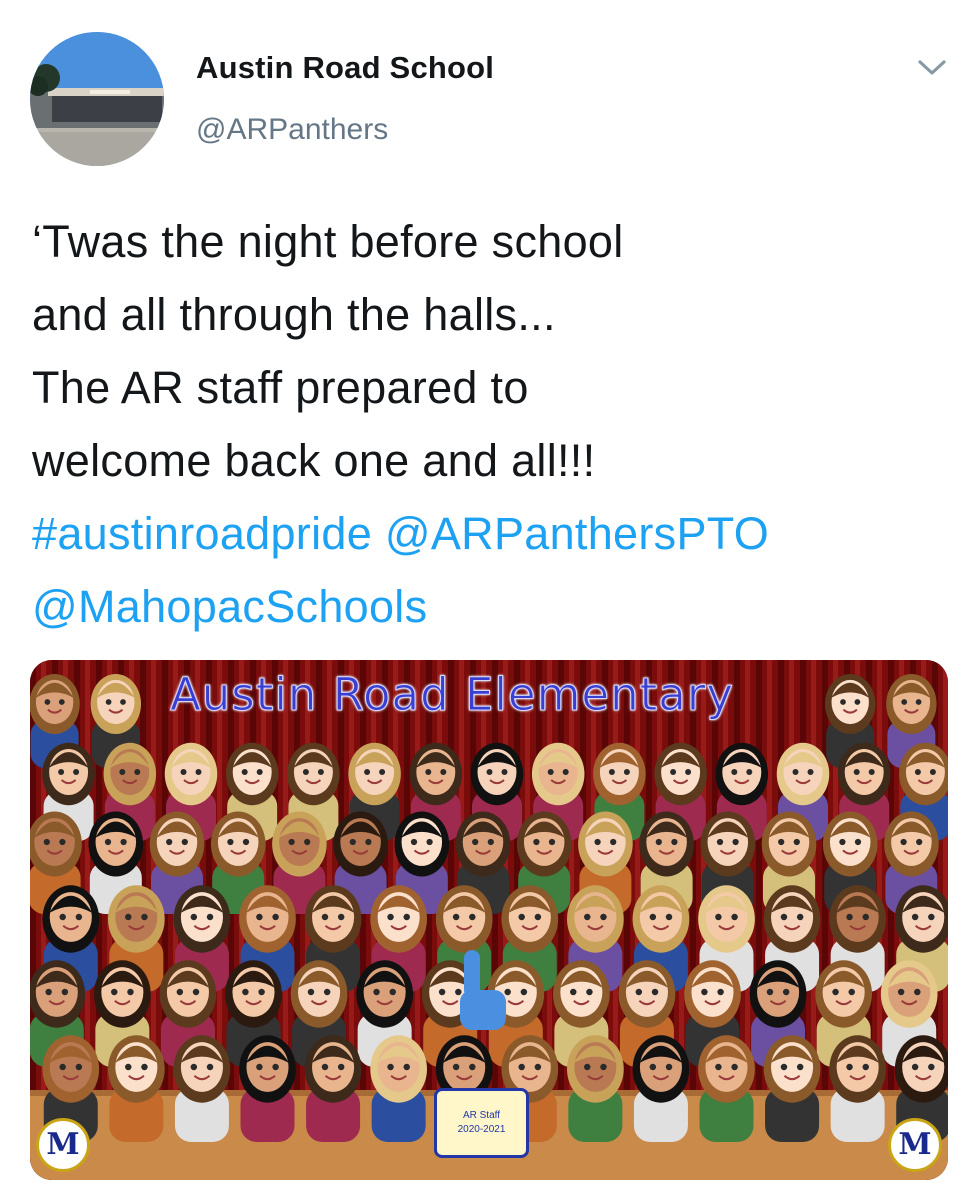  I want to click on chevron-down-icon, so click(932, 67).